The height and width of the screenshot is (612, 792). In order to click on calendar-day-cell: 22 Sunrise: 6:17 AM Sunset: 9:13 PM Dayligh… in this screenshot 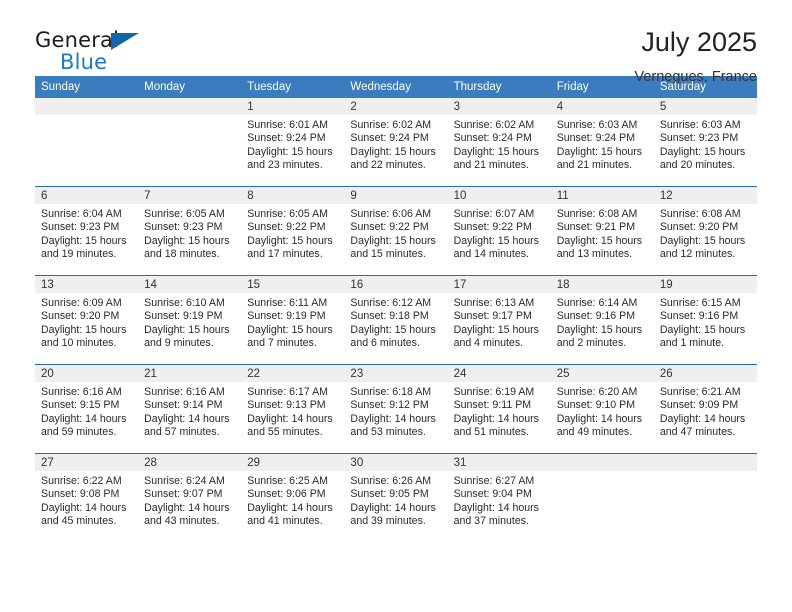, I will do `click(293, 409)`.